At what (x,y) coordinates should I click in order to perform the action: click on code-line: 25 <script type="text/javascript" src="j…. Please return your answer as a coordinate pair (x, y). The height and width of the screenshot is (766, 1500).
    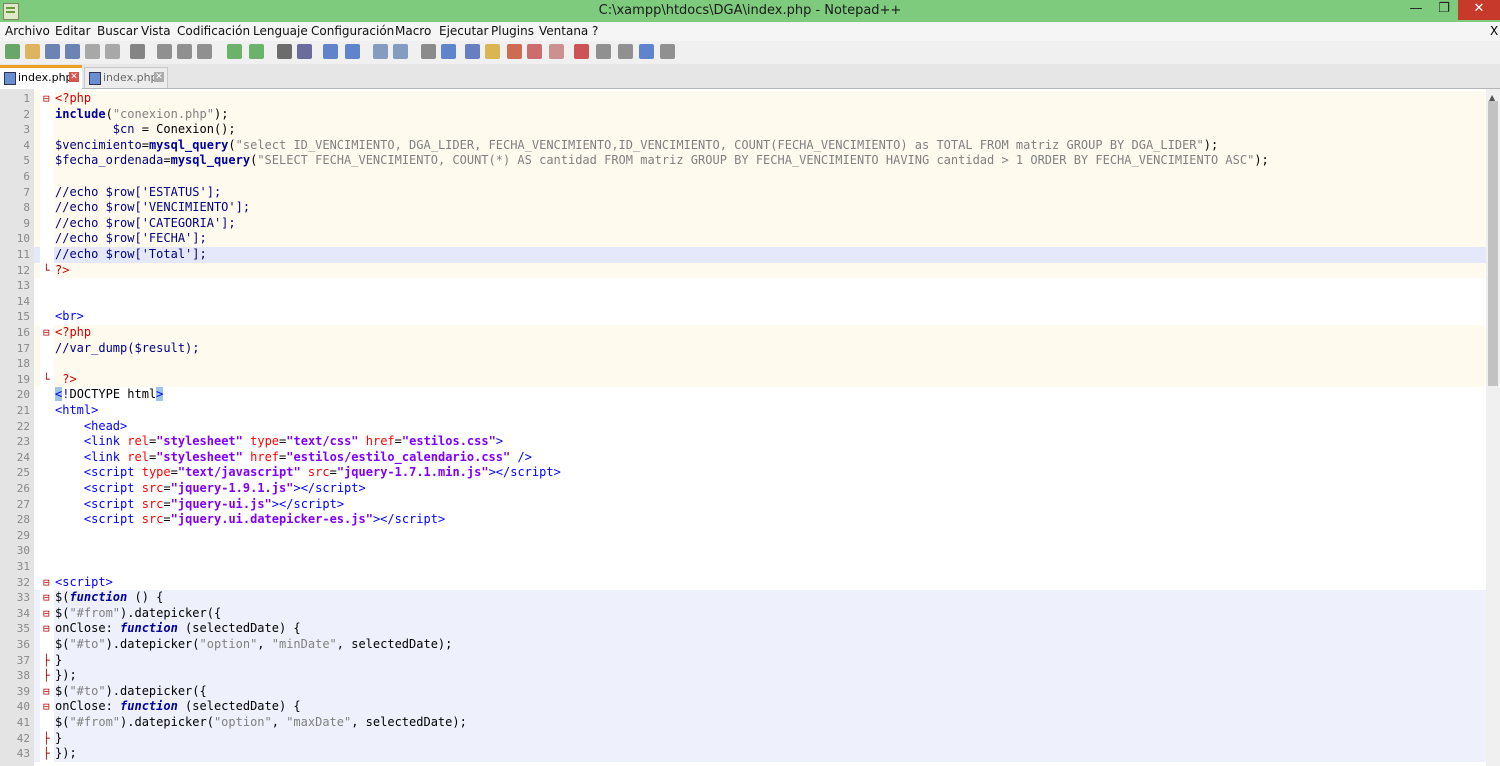
    Looking at the image, I should click on (743, 473).